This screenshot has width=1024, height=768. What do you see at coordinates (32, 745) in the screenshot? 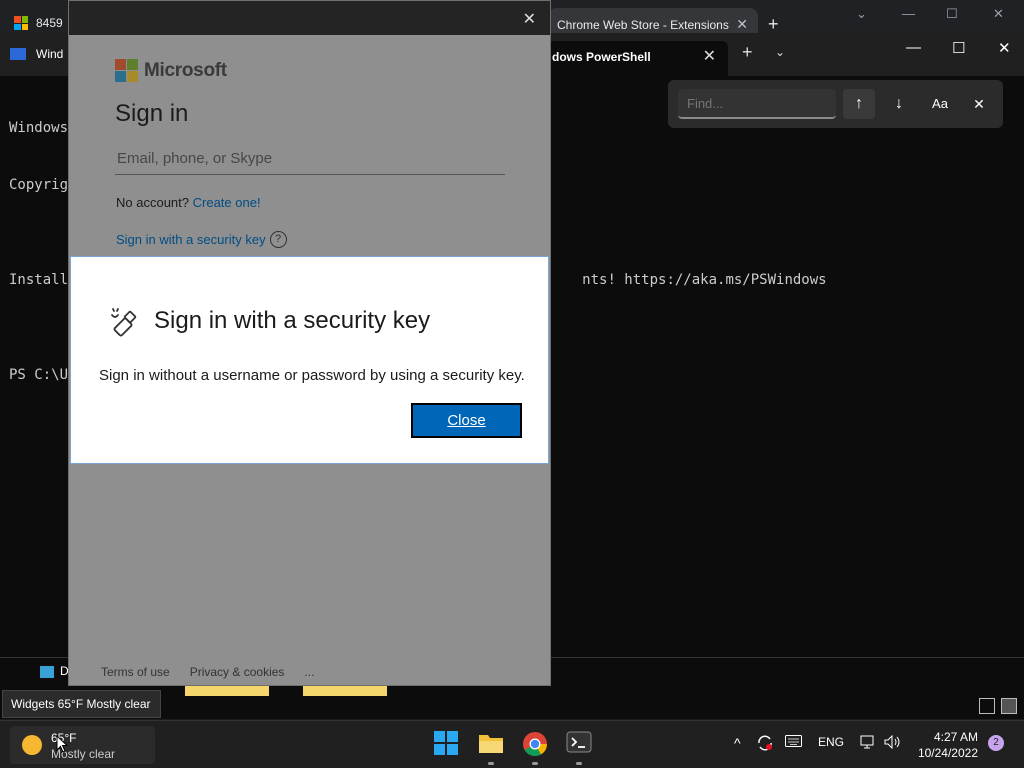
I see `weather-icon` at bounding box center [32, 745].